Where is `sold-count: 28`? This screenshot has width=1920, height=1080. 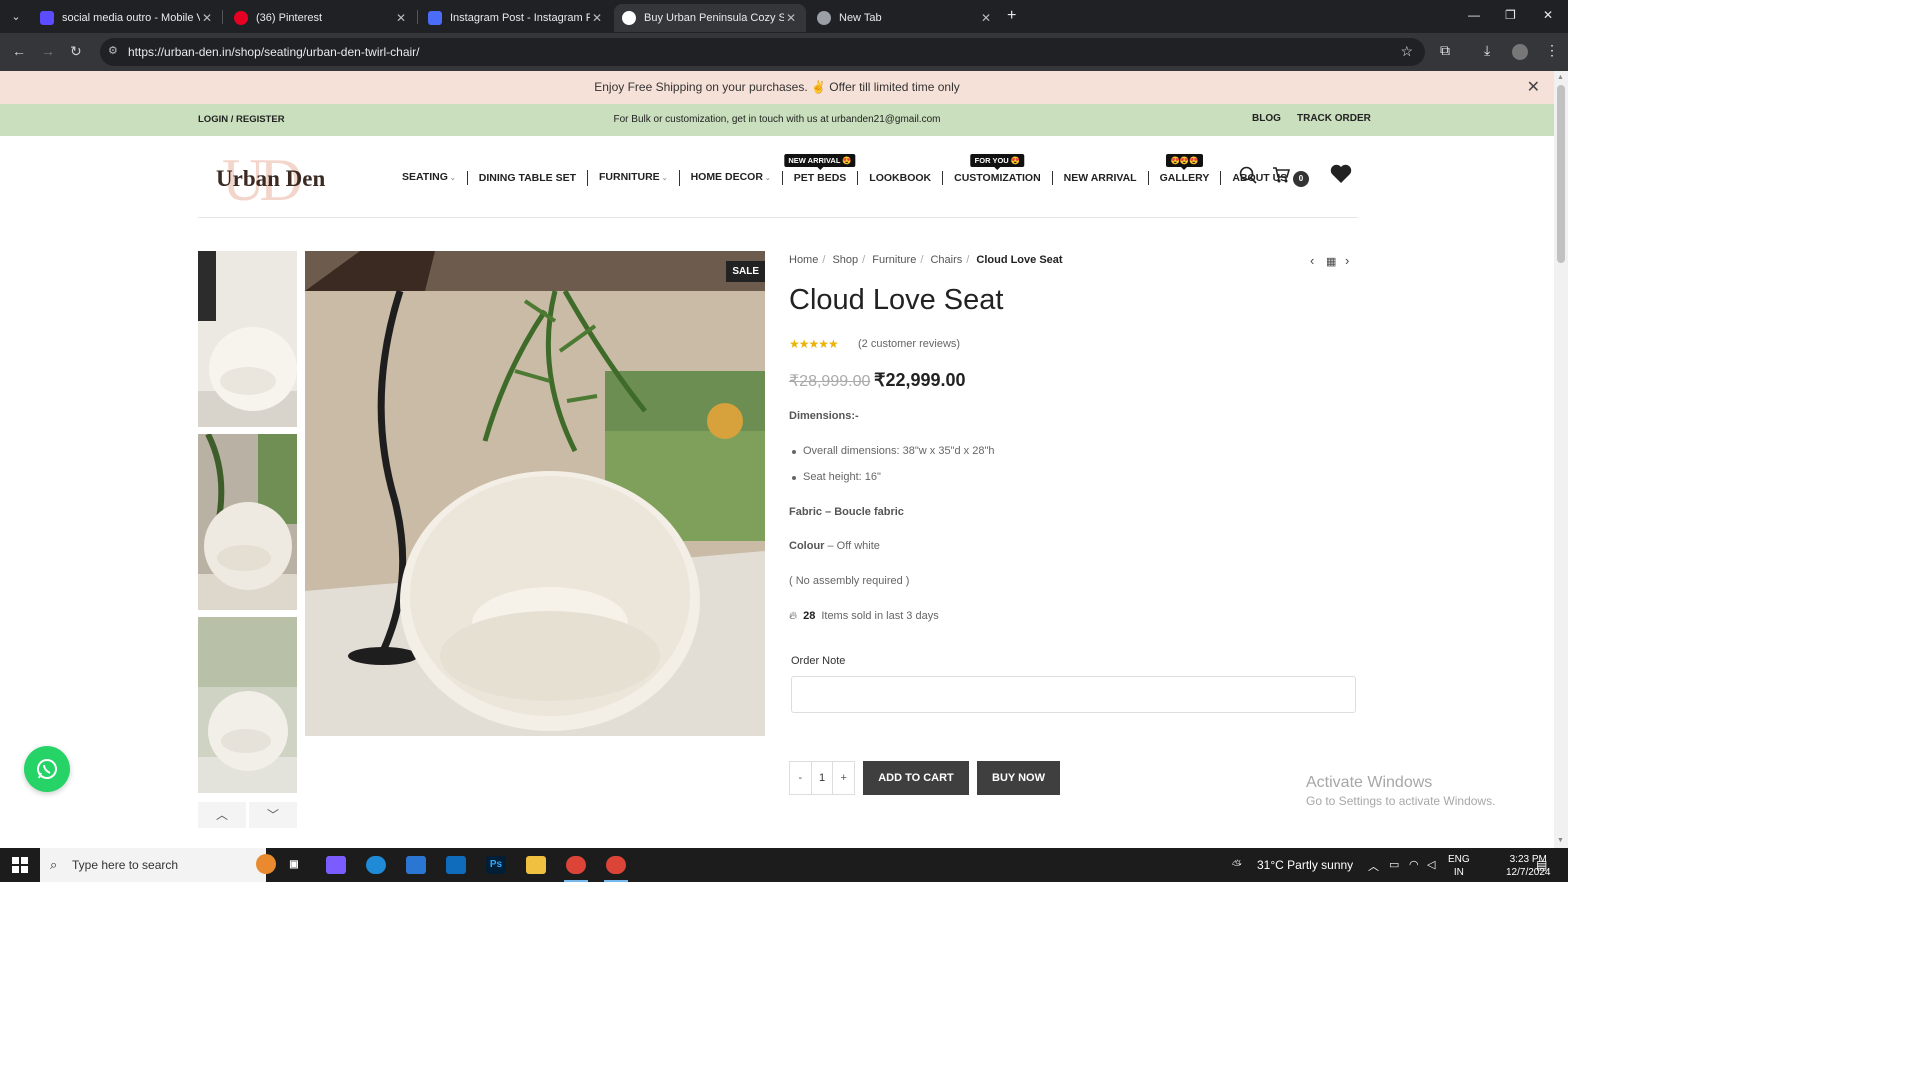
sold-count: 28 is located at coordinates (809, 616).